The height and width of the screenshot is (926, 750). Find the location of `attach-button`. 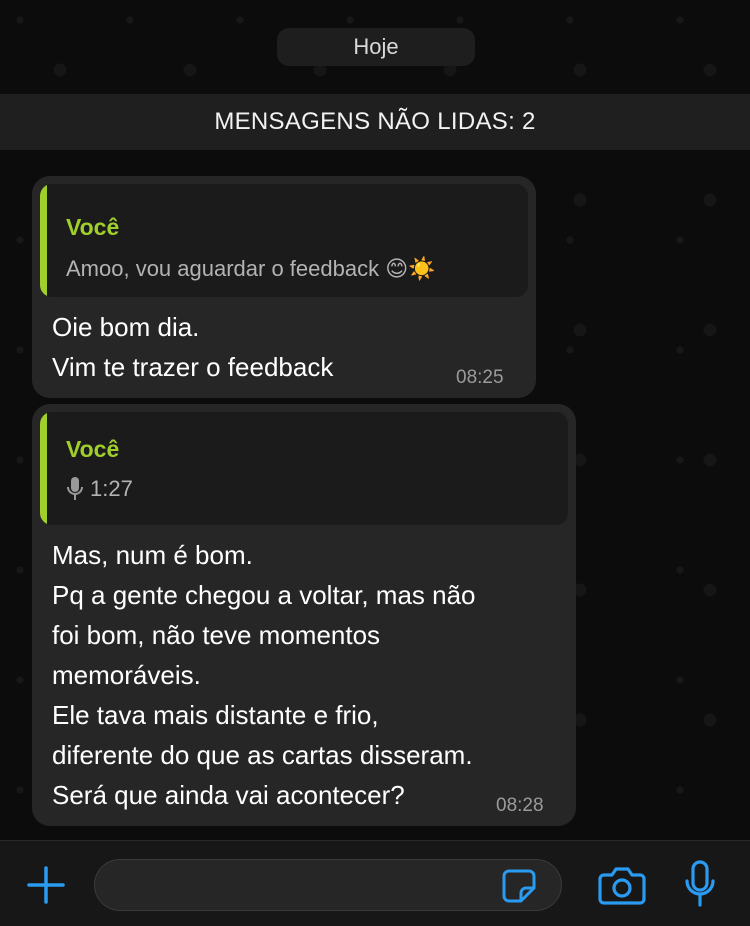

attach-button is located at coordinates (46, 885).